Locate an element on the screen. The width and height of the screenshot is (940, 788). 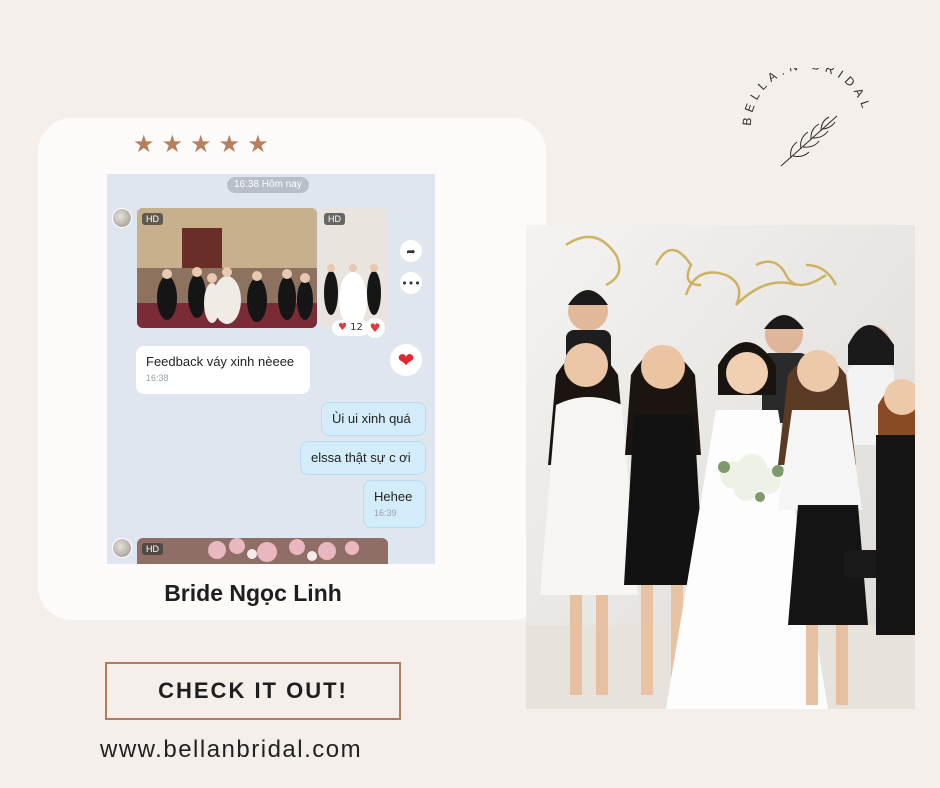
message-bubble: elssa thật sự c ơi is located at coordinates (363, 458).